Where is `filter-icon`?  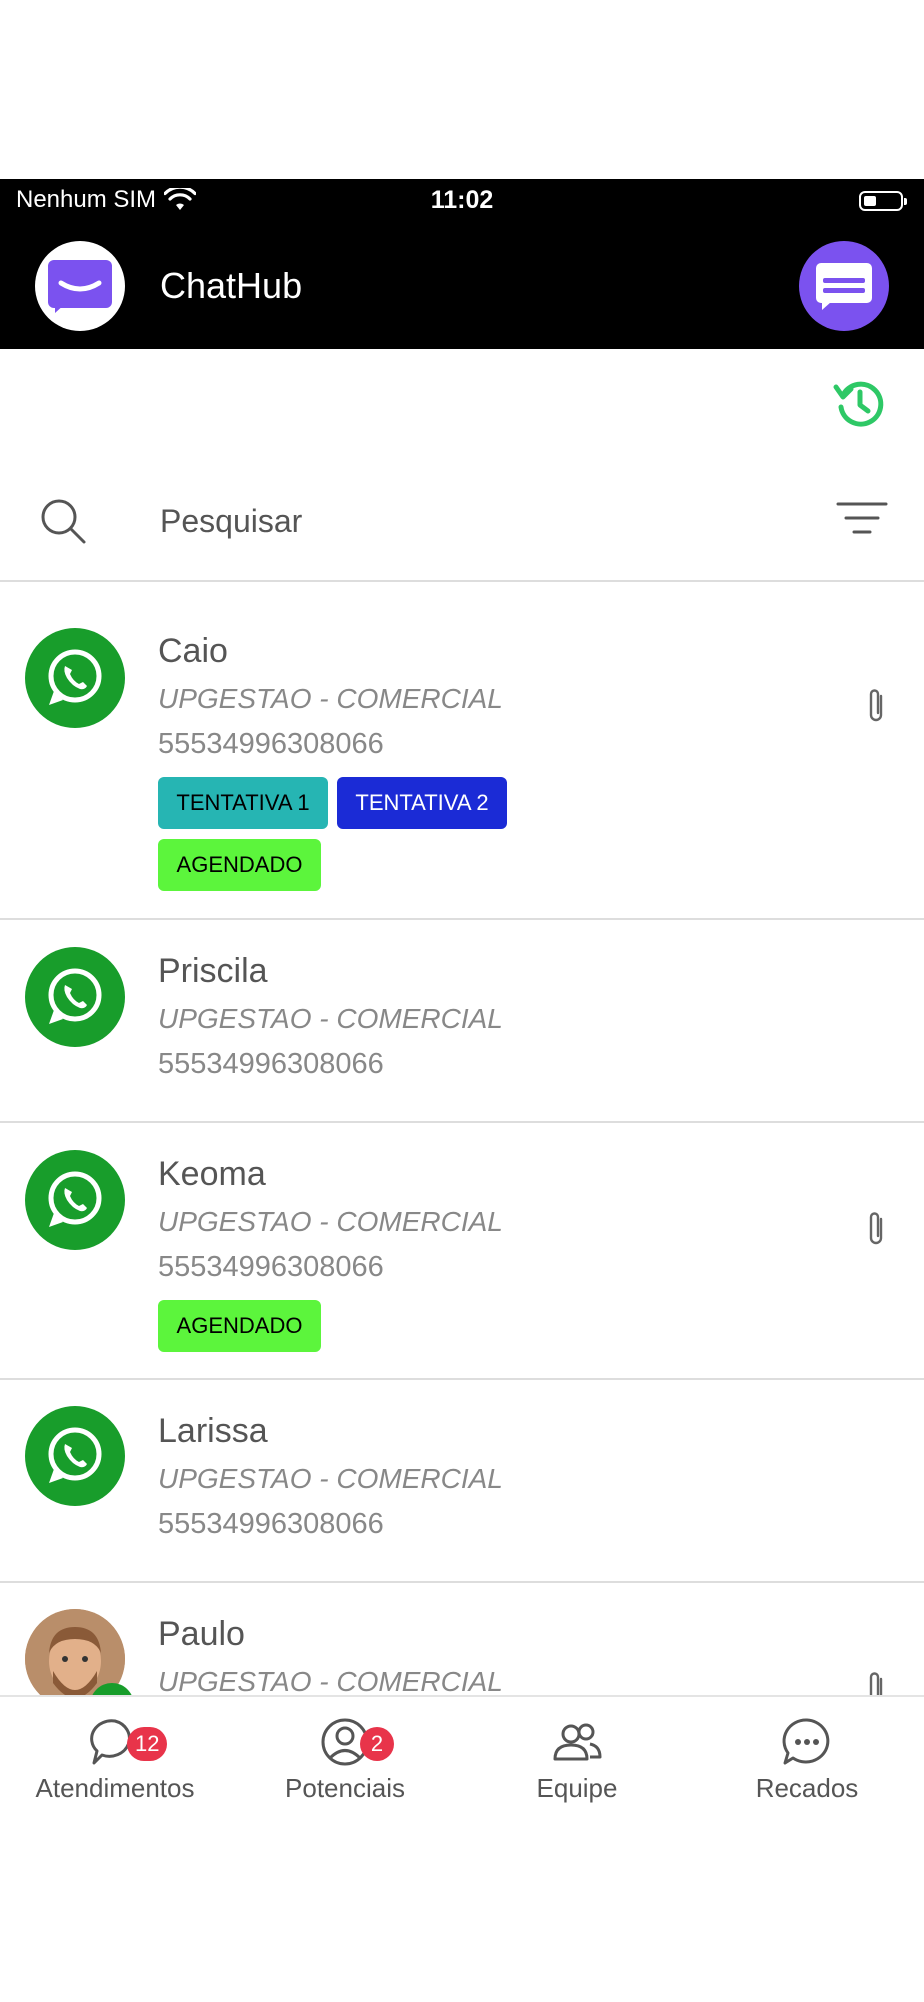 filter-icon is located at coordinates (862, 518).